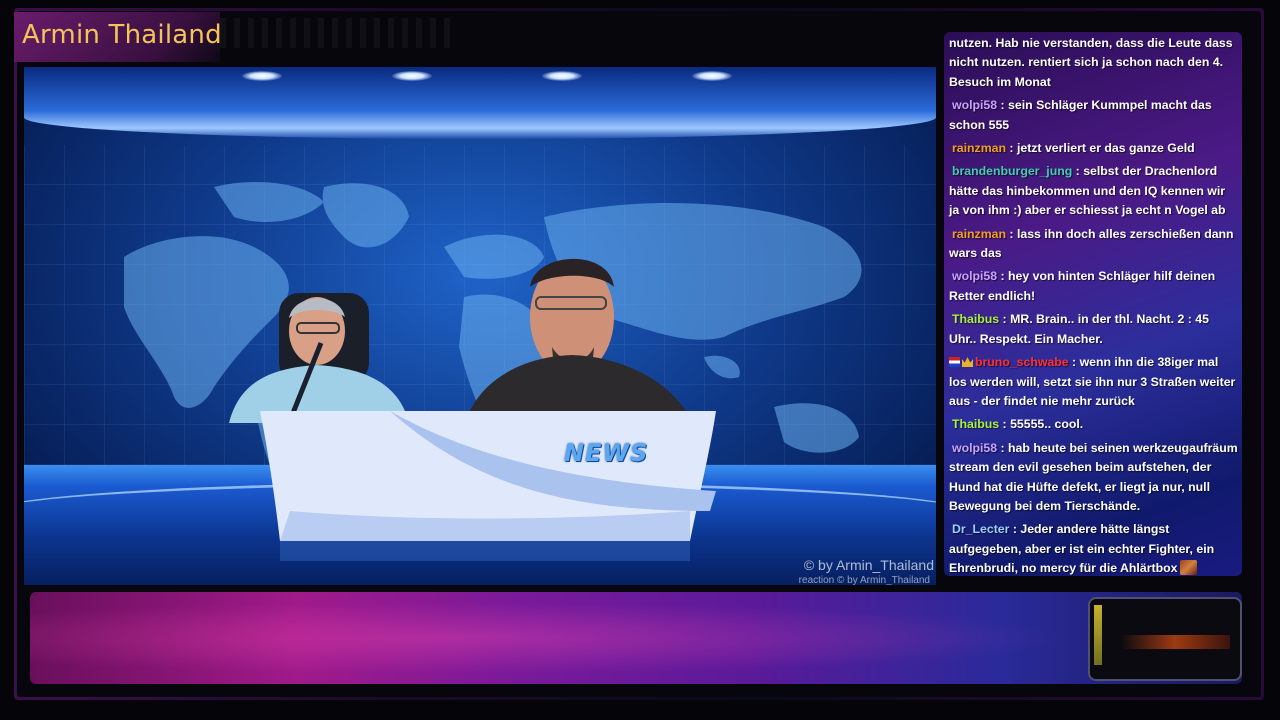  Describe the element at coordinates (954, 362) in the screenshot. I see `flag-de-icon` at that location.